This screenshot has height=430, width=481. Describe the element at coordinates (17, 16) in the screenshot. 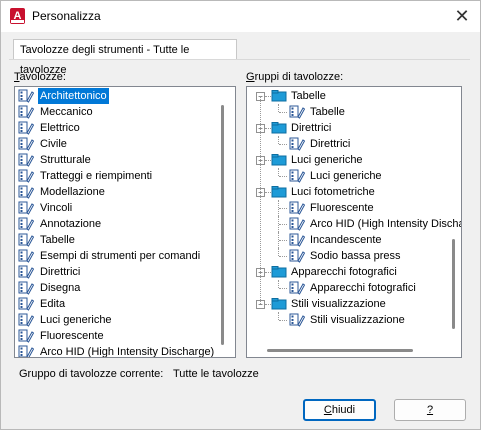

I see `autocad-app-icon: A` at that location.